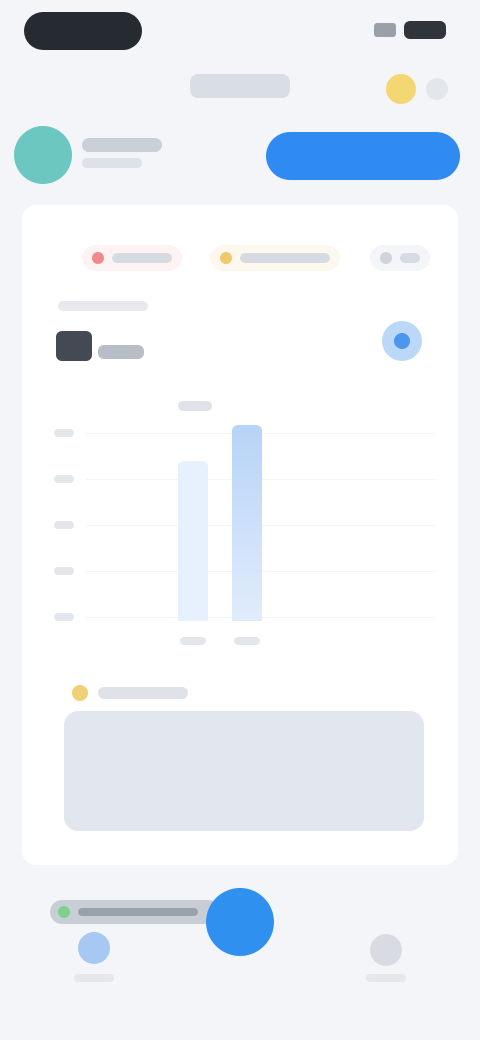 This screenshot has width=480, height=1040. I want to click on status-time-pill, so click(83, 31).